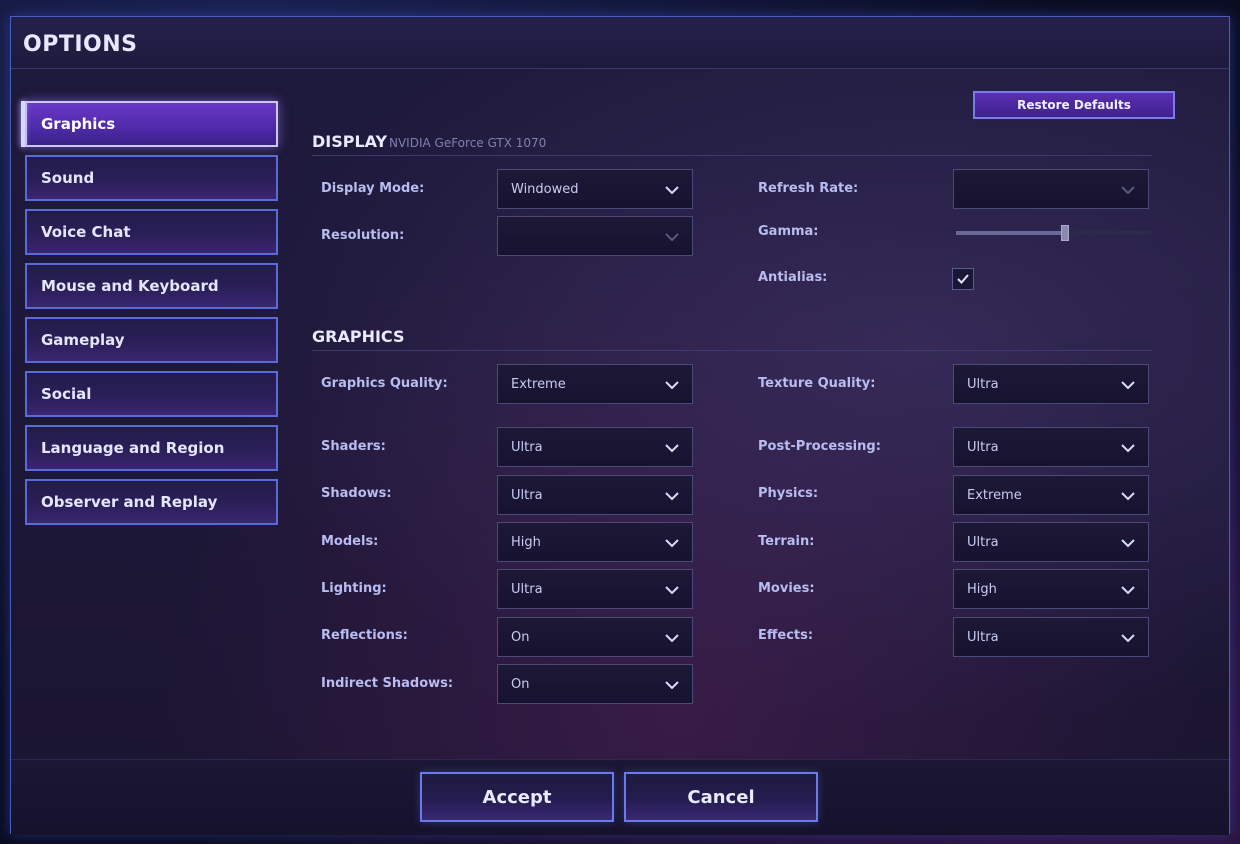  What do you see at coordinates (1074, 105) in the screenshot?
I see `restore-defaults-button: Restore Defaults` at bounding box center [1074, 105].